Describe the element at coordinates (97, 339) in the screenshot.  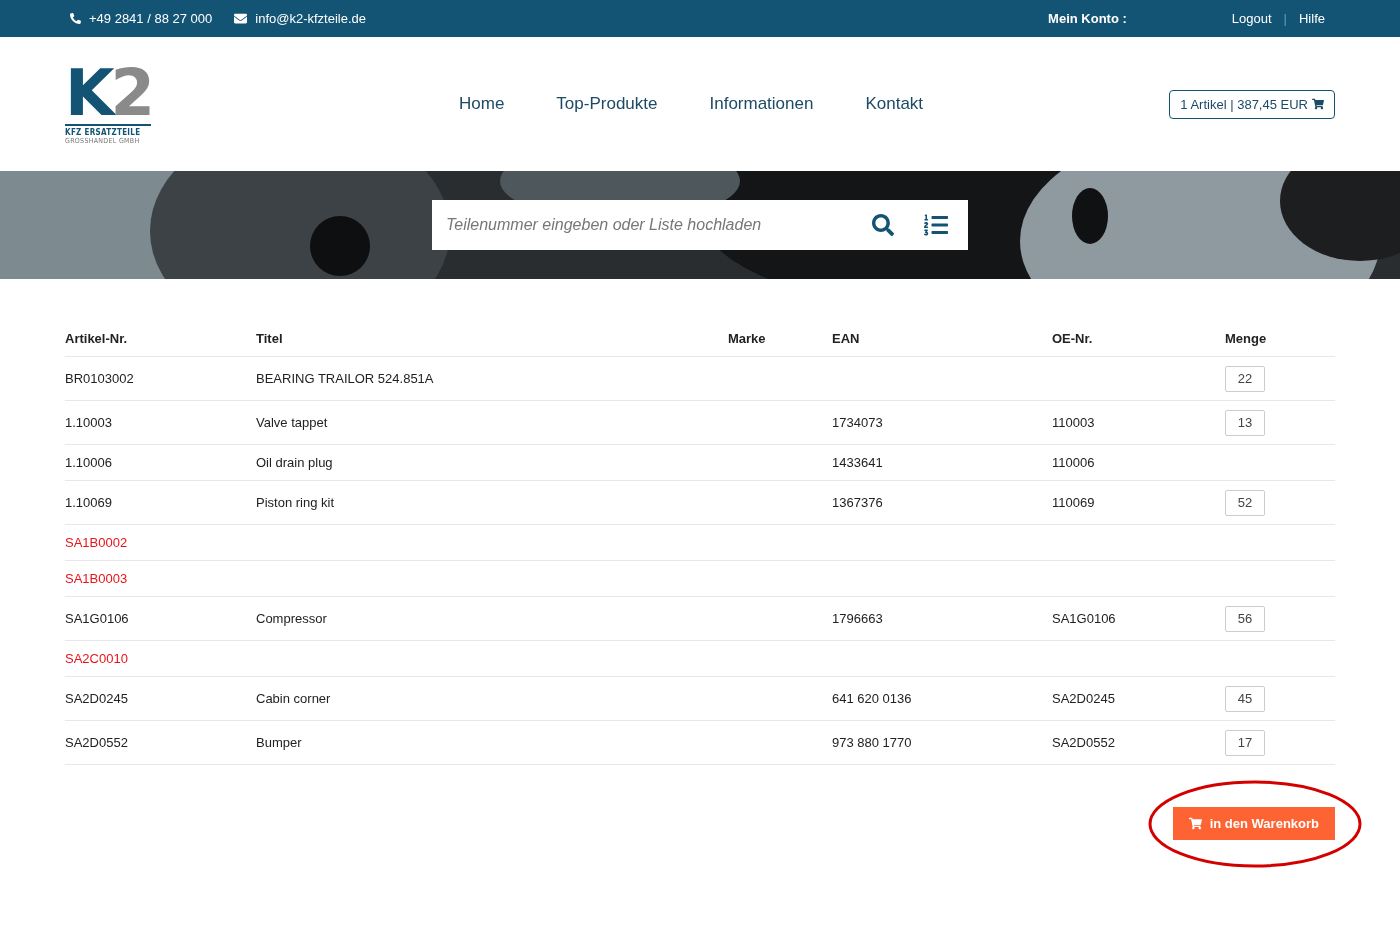
I see `column-header: Artikel-Nr.` at that location.